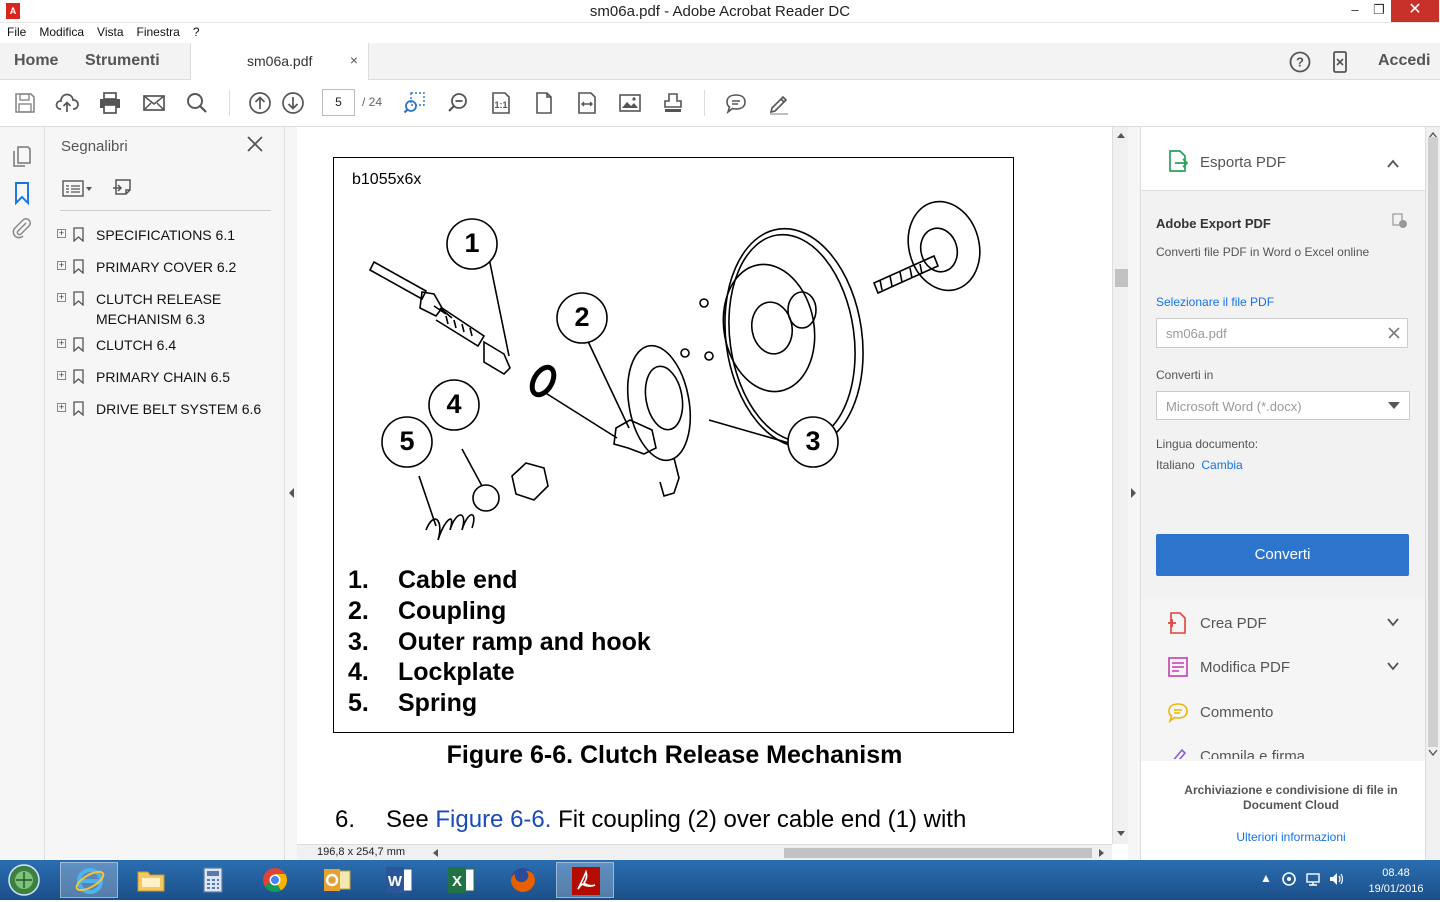 Image resolution: width=1440 pixels, height=902 pixels. Describe the element at coordinates (493, 819) in the screenshot. I see `figure-link: Figure 6-6.` at that location.